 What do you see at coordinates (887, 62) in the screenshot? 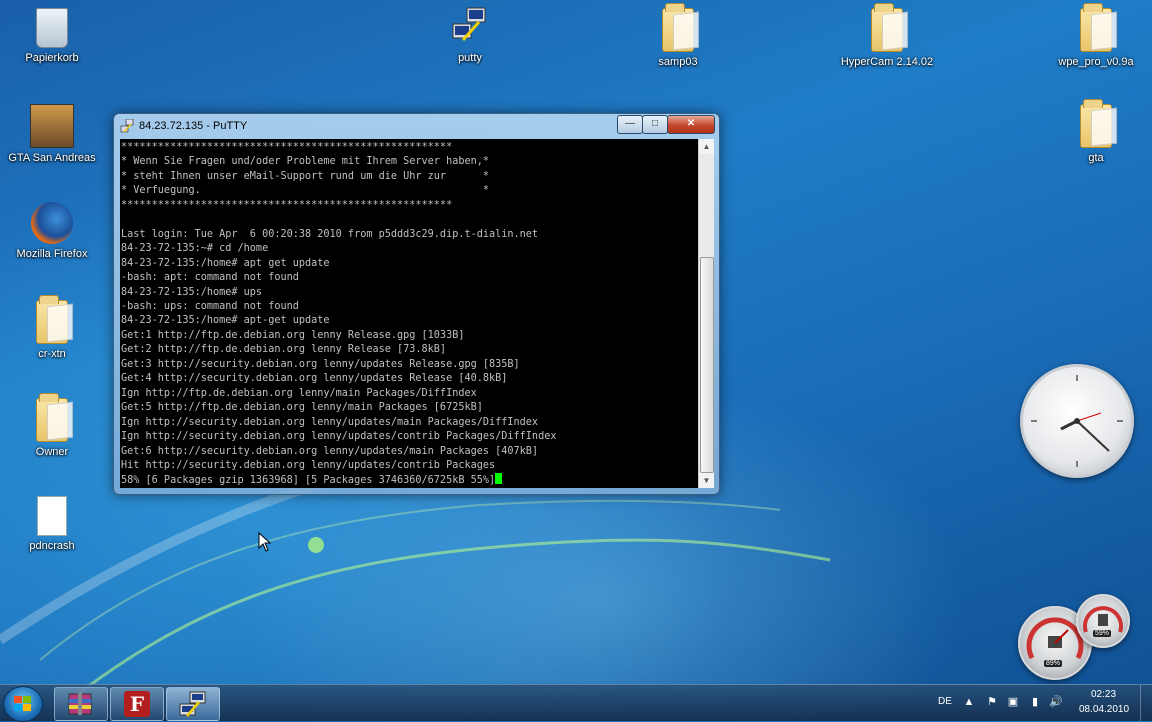
I see `desktop-icon-label: HyperCam 2.14.02` at bounding box center [887, 62].